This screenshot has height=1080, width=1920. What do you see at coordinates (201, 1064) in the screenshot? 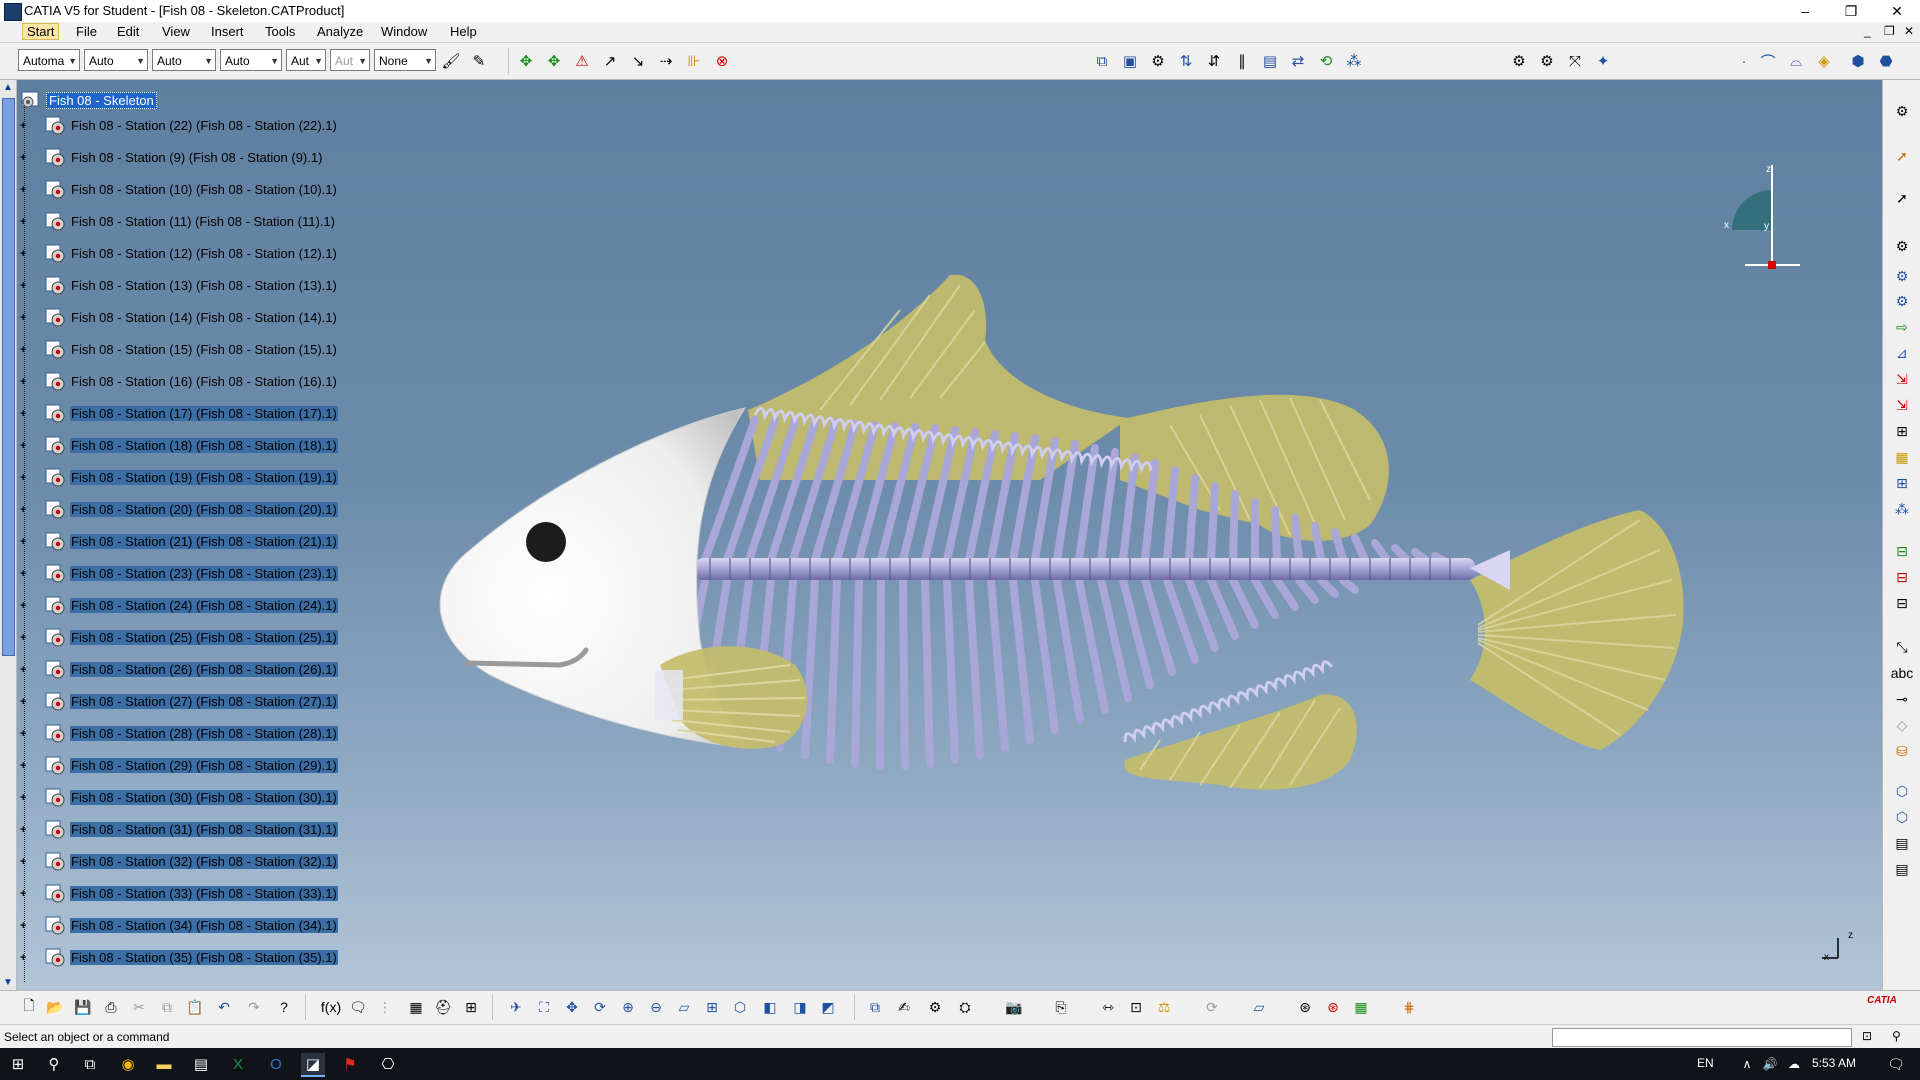
I see `sticky-notes-icon: ▤` at bounding box center [201, 1064].